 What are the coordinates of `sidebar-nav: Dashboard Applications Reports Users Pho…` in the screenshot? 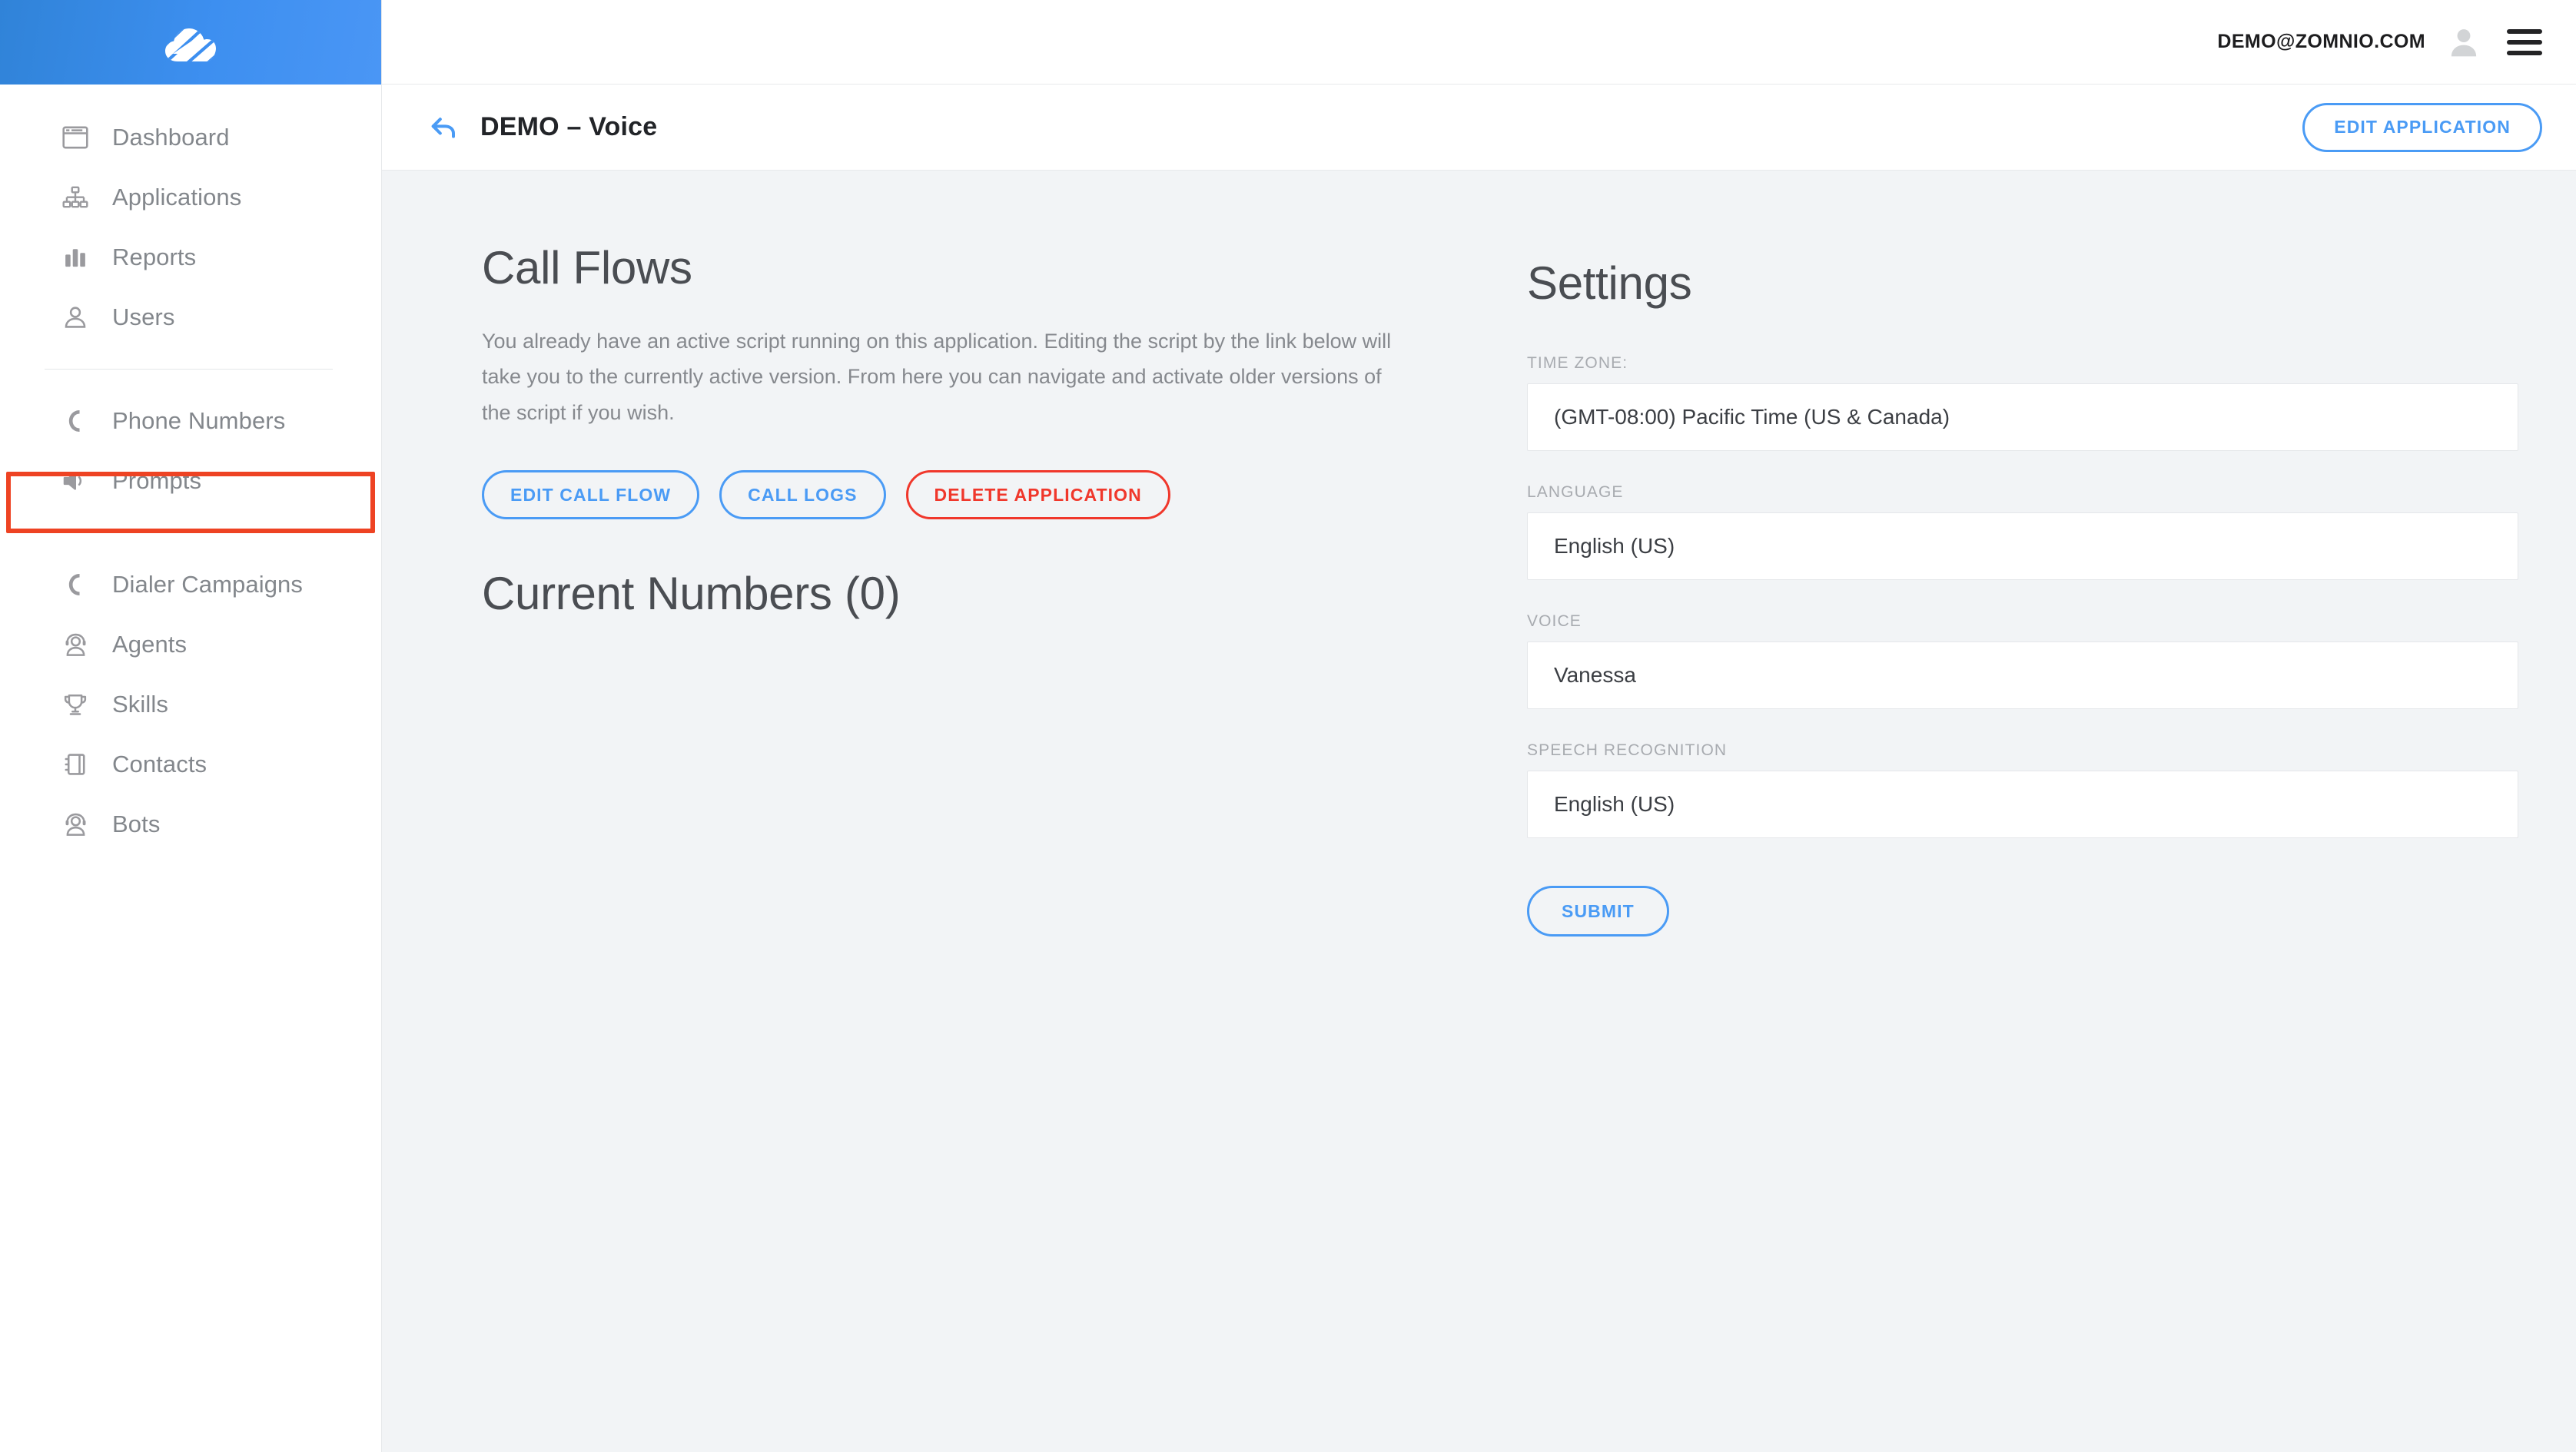 It's located at (190, 470).